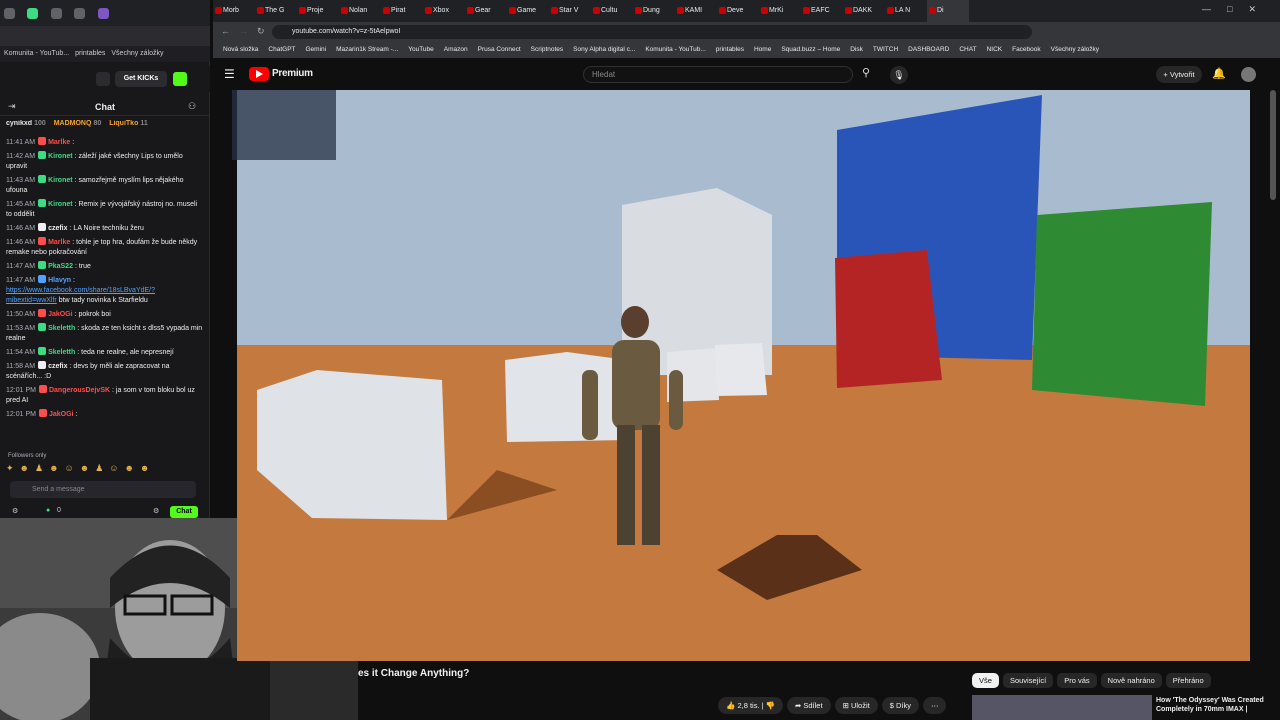 The width and height of the screenshot is (1280, 720). What do you see at coordinates (105, 36) in the screenshot?
I see `address-bar` at bounding box center [105, 36].